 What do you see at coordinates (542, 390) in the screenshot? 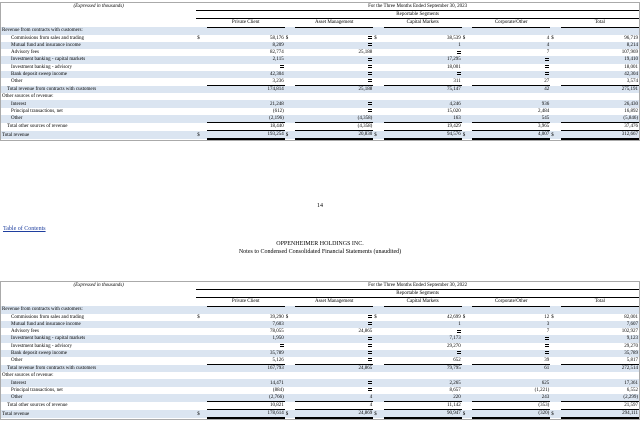
I see `cell-value: (1,221)` at bounding box center [542, 390].